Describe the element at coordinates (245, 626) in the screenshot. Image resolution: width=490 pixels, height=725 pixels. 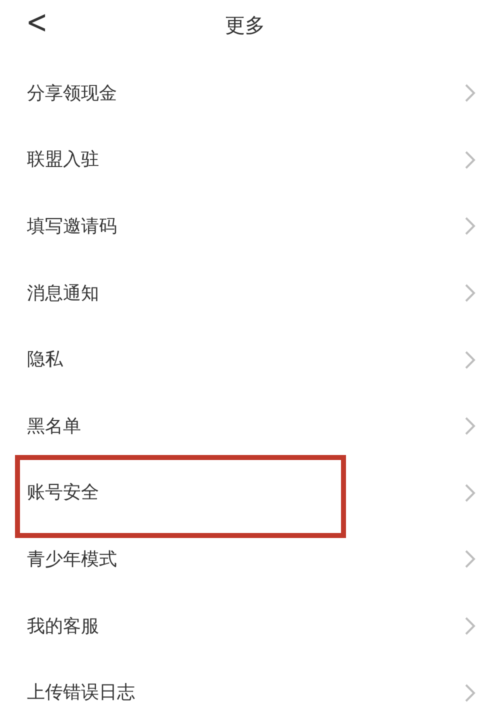
I see `menu-item: 我的客服` at that location.